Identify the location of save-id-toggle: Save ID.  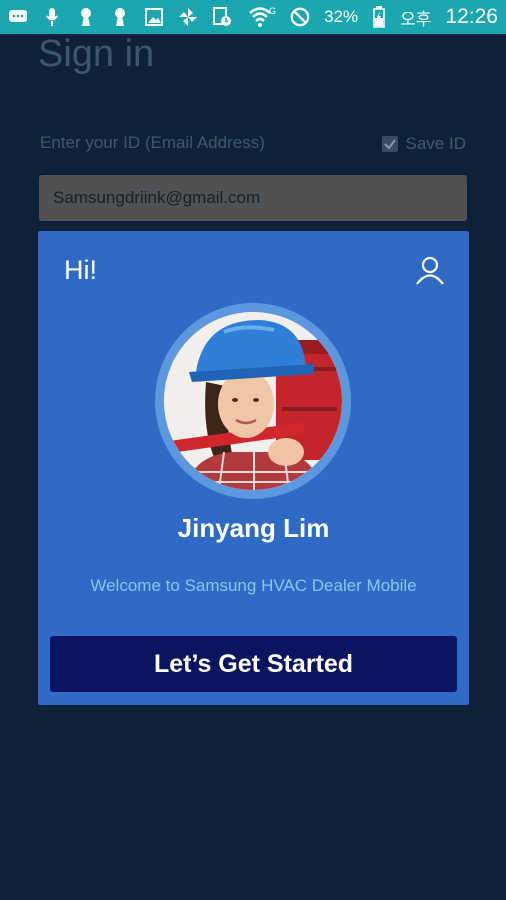
(423, 144).